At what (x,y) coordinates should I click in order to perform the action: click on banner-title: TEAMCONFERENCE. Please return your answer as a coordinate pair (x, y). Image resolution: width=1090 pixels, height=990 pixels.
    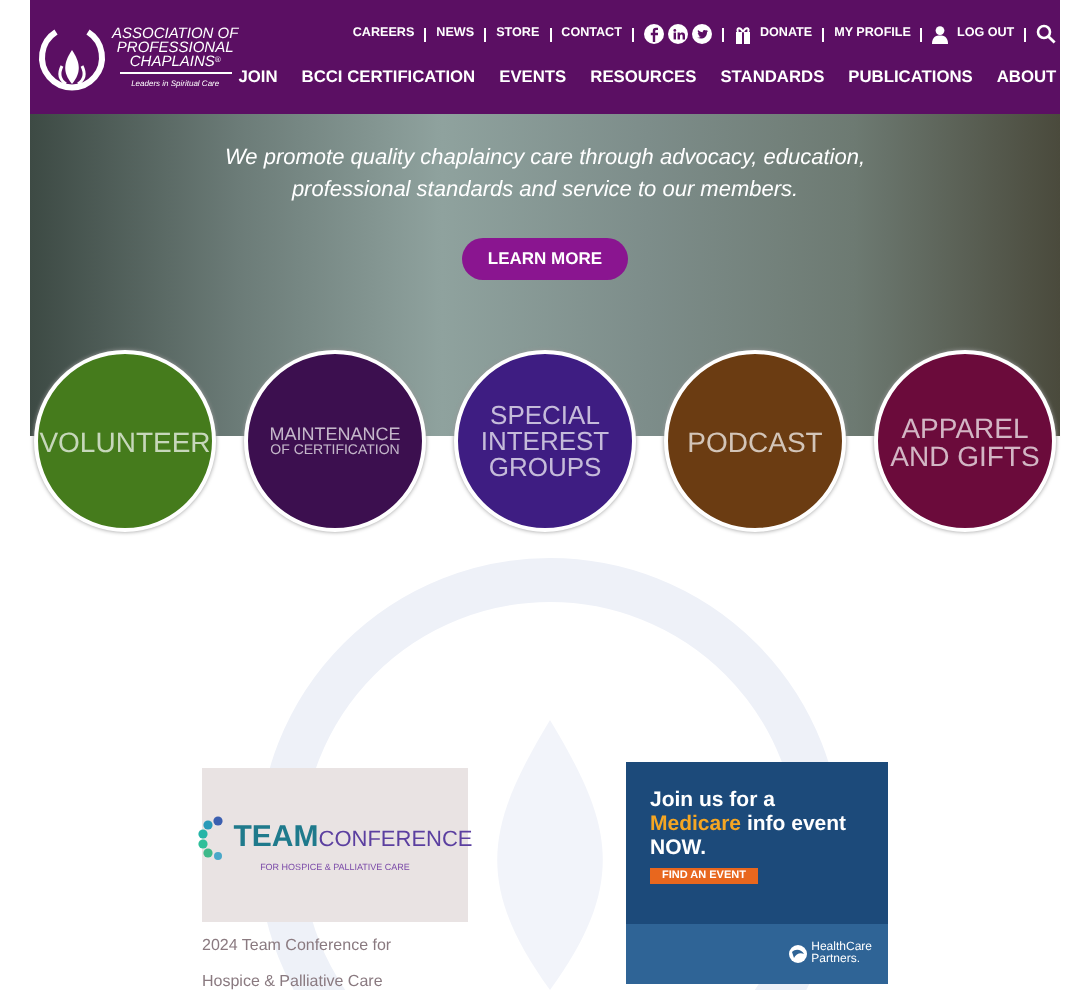
    Looking at the image, I should click on (353, 837).